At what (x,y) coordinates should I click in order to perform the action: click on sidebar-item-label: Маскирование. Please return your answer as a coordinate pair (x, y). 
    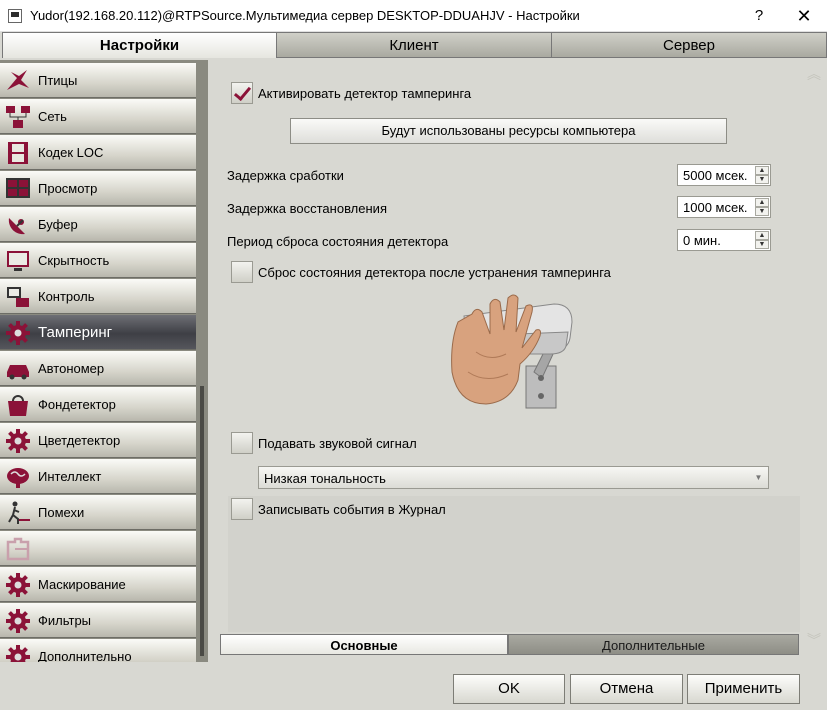
    Looking at the image, I should click on (82, 584).